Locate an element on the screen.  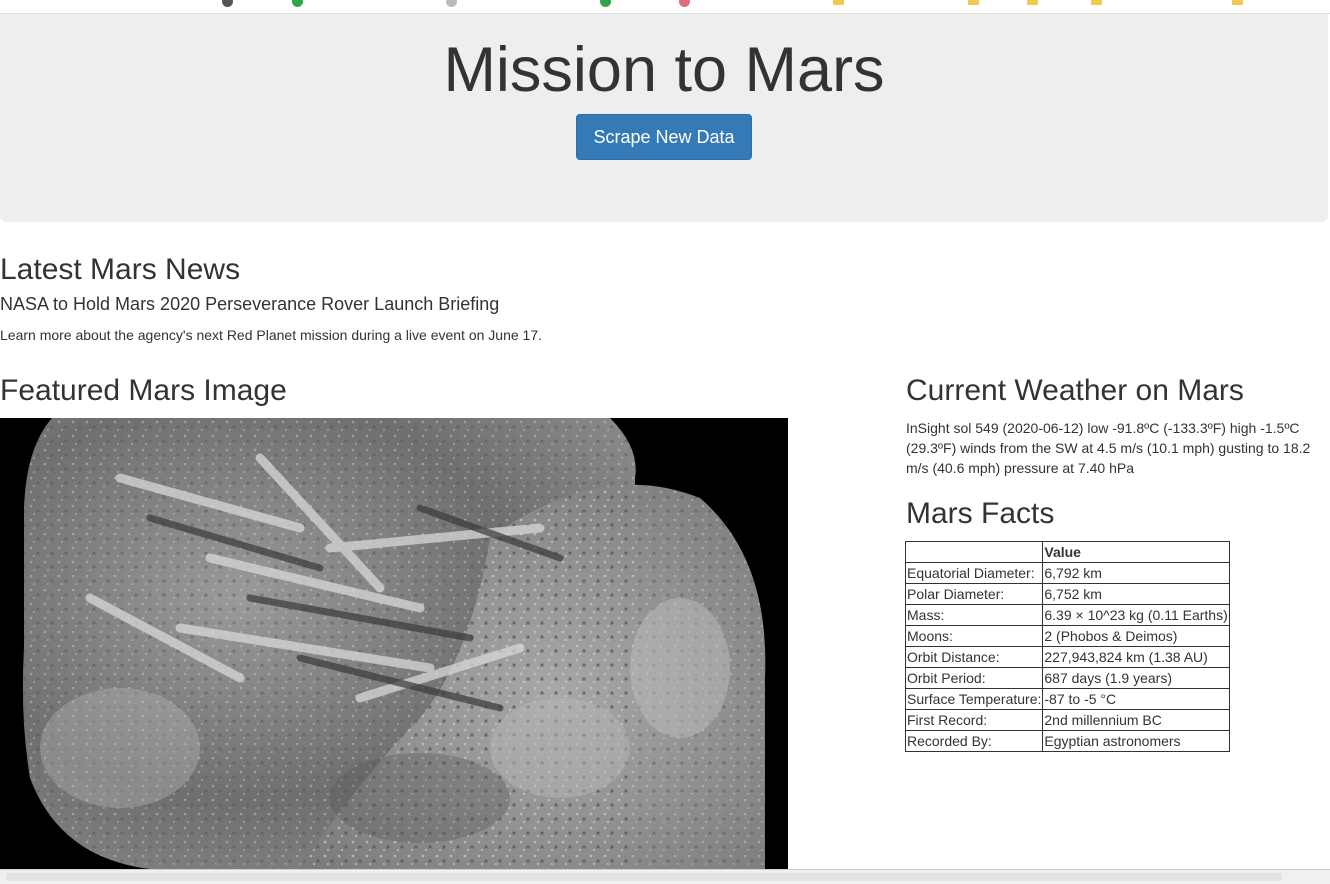
fact-label: Moons: is located at coordinates (974, 636).